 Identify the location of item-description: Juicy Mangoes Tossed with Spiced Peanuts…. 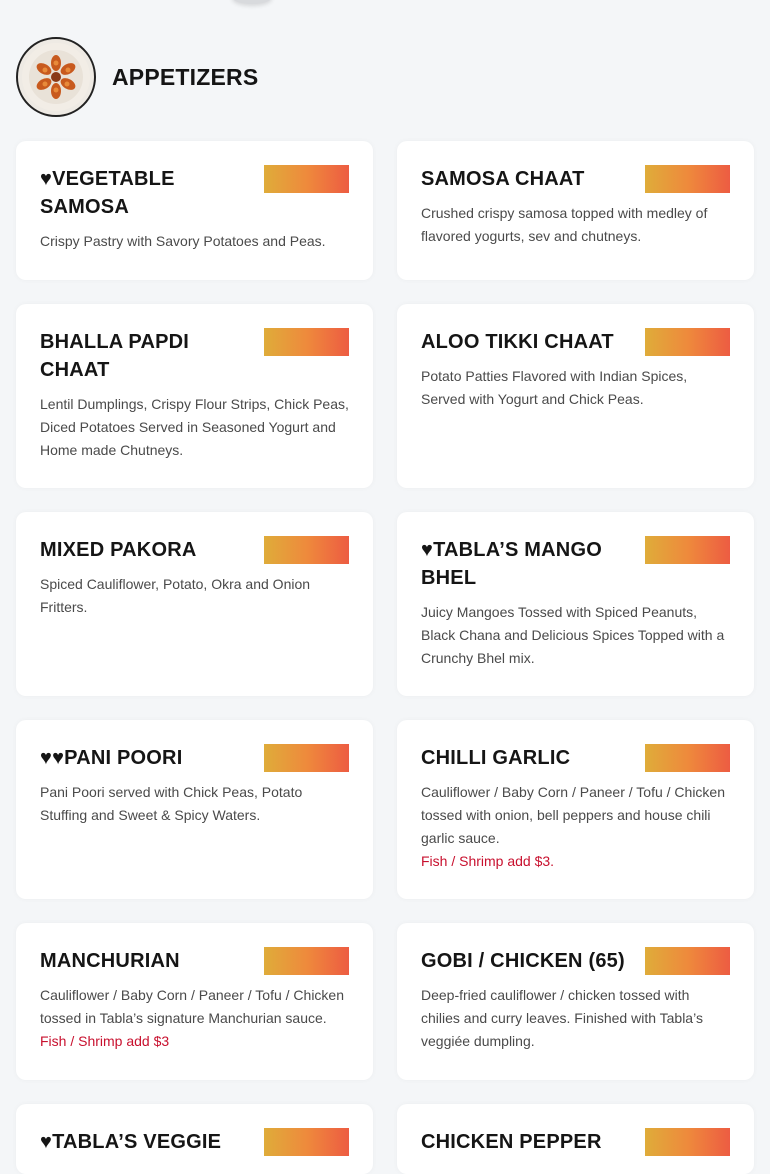
(573, 635).